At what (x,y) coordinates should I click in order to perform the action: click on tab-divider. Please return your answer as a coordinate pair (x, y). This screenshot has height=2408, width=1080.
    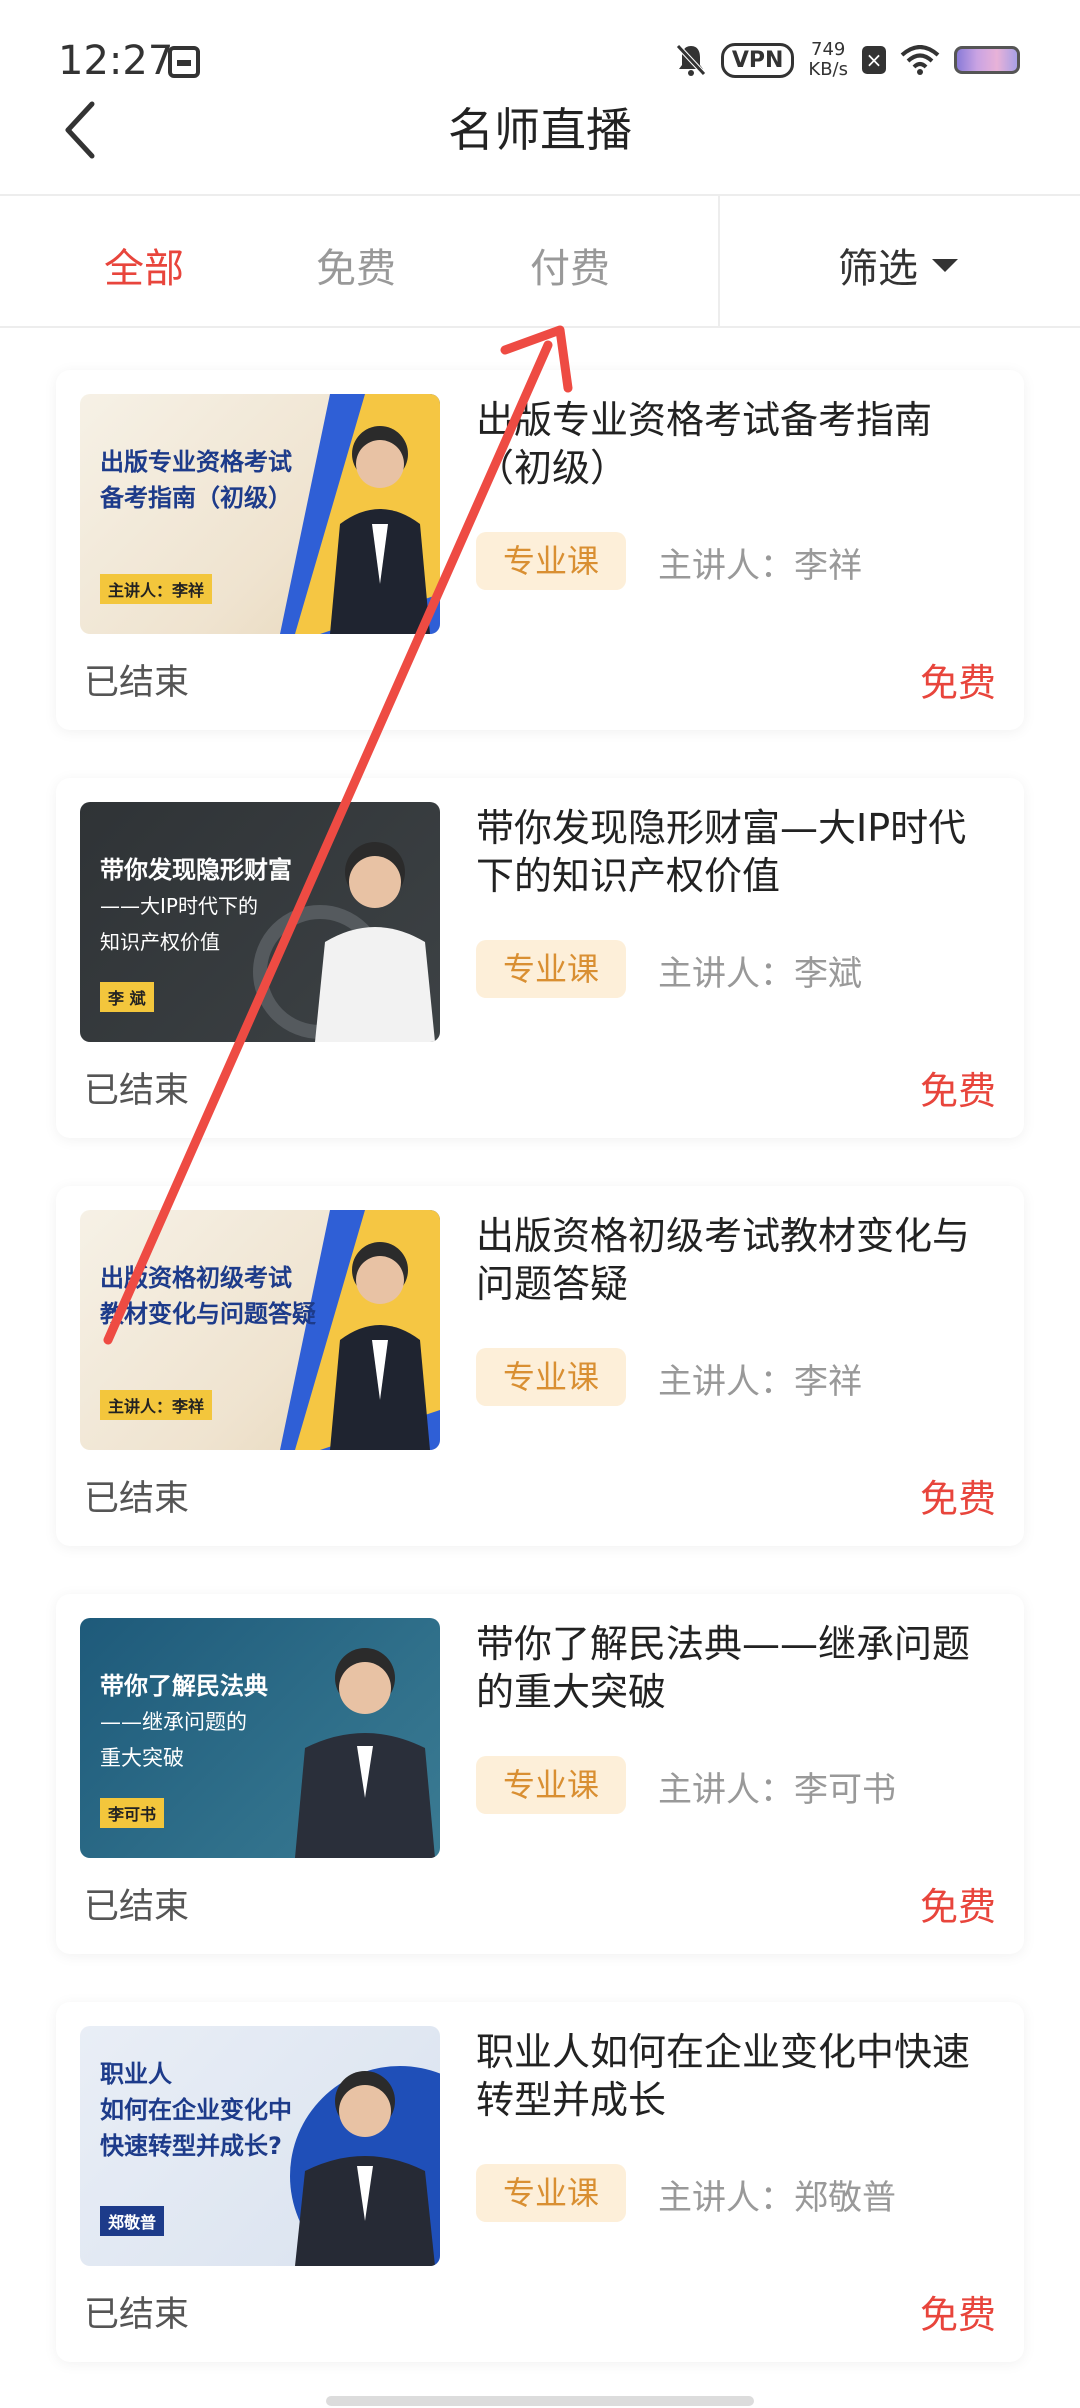
    Looking at the image, I should click on (719, 262).